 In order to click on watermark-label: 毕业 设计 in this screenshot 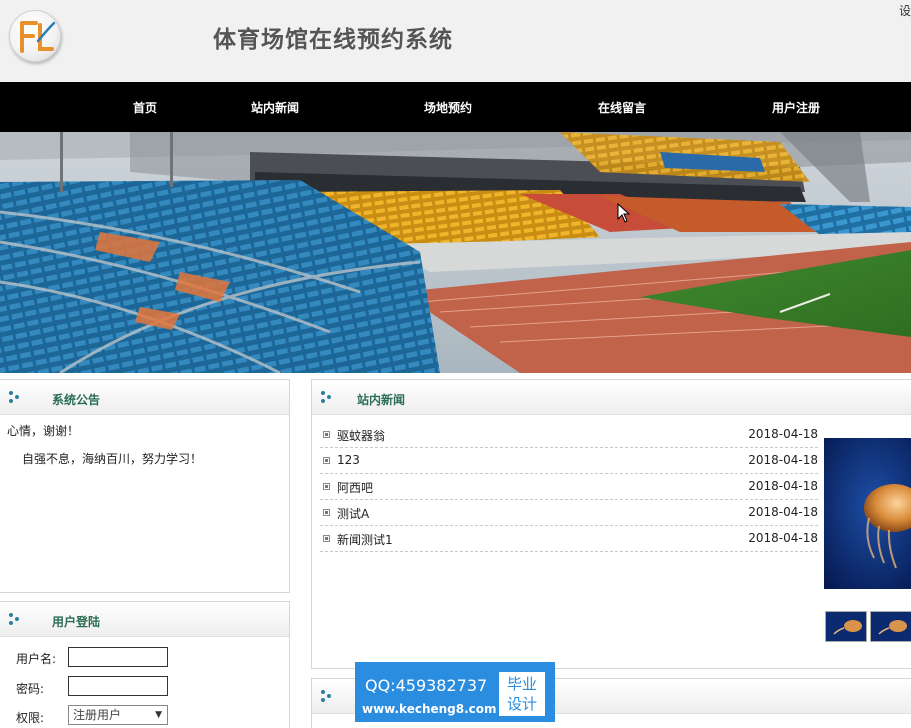, I will do `click(522, 694)`.